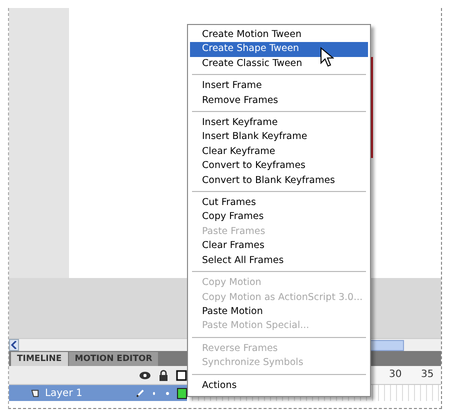 Image resolution: width=450 pixels, height=417 pixels. What do you see at coordinates (279, 385) in the screenshot?
I see `menu-item: Actions` at bounding box center [279, 385].